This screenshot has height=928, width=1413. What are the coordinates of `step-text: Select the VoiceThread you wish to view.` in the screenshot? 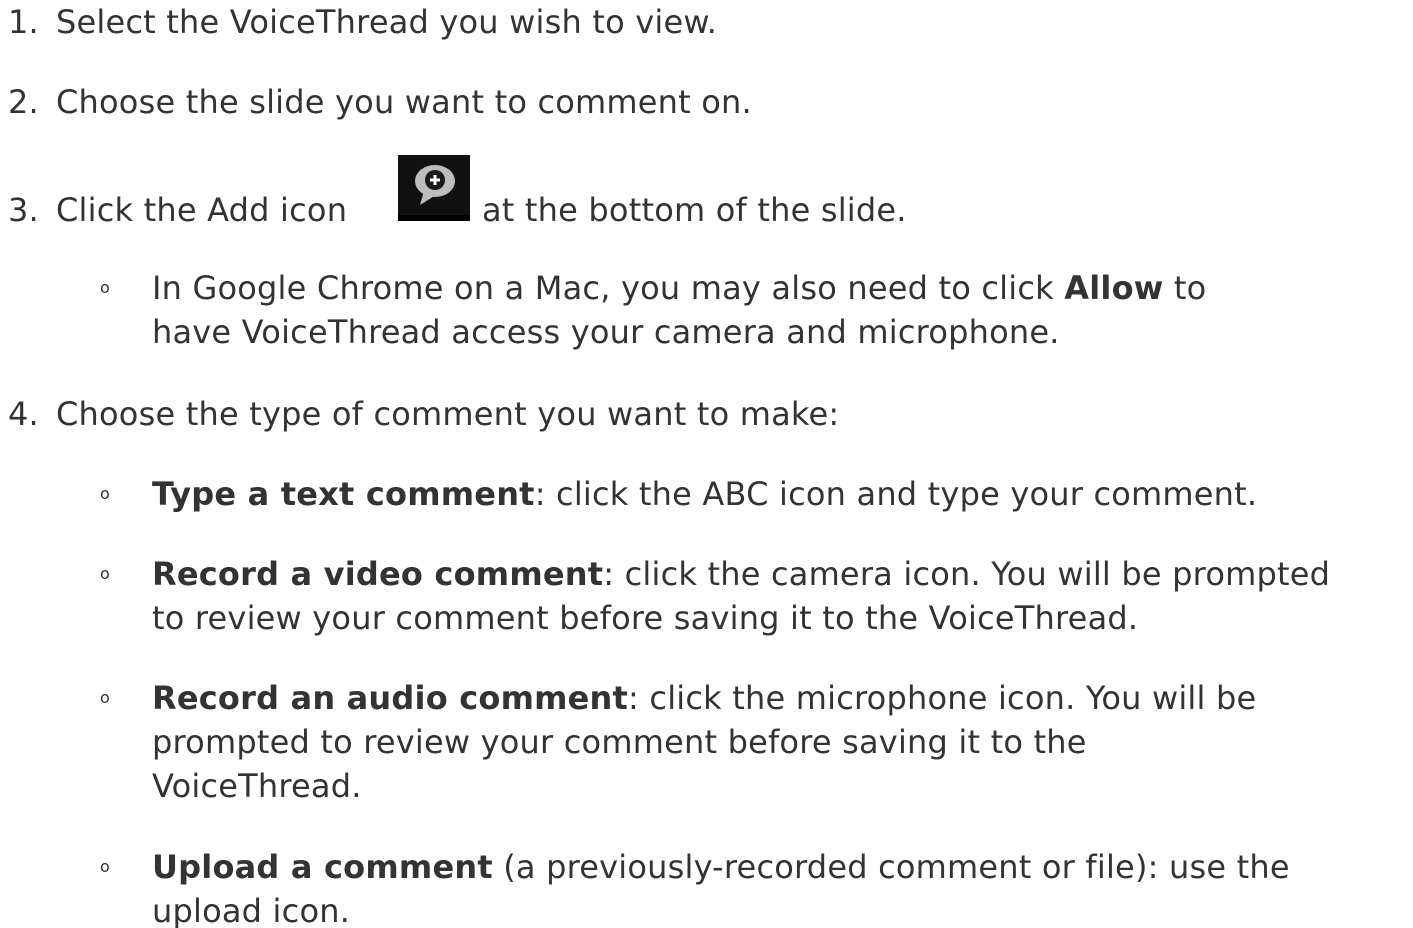 It's located at (387, 22).